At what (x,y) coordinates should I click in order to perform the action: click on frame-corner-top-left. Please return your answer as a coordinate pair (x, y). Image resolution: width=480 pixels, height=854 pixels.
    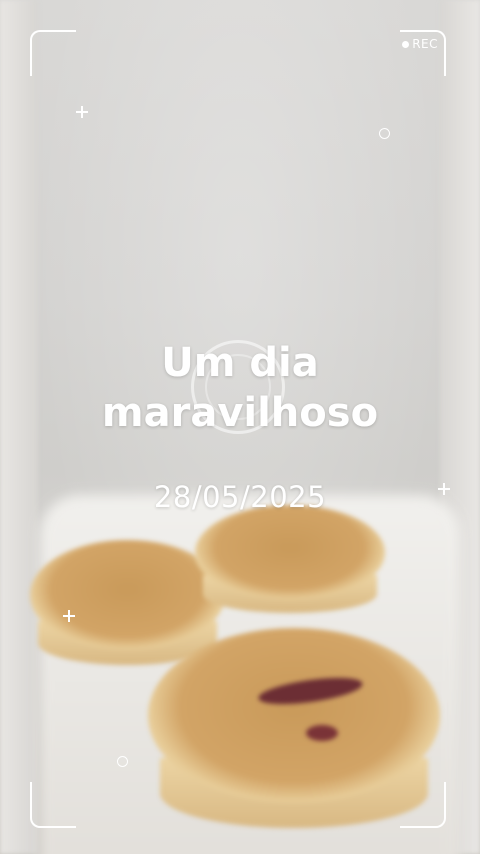
    Looking at the image, I should click on (53, 53).